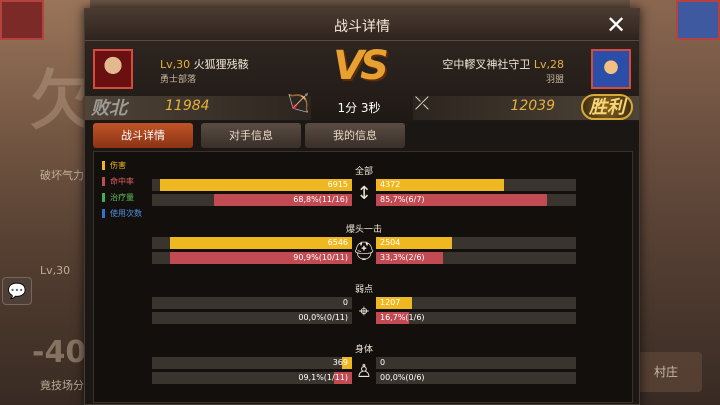 Image resolution: width=720 pixels, height=405 pixels. Describe the element at coordinates (390, 302) in the screenshot. I see `right-damage-bar-value: 1207` at that location.